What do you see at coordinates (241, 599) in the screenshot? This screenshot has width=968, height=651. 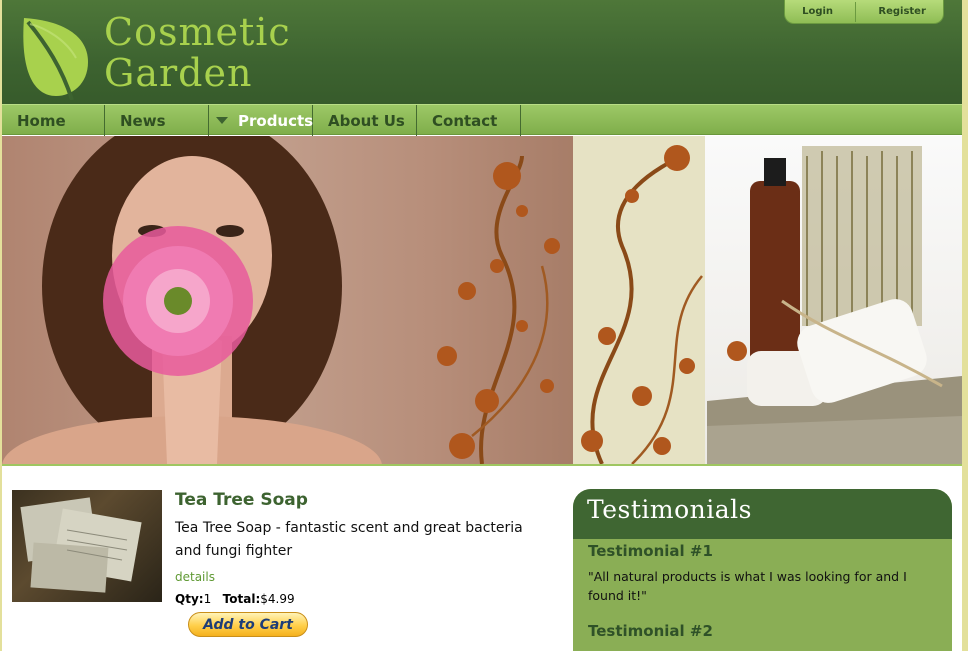 I see `total-label: Total:` at bounding box center [241, 599].